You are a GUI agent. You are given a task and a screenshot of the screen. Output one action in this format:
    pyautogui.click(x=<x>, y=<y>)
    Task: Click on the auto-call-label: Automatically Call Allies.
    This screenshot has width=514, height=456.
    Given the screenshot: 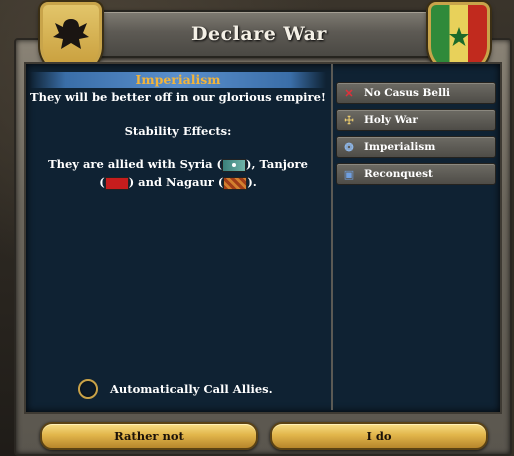 What is the action you would take?
    pyautogui.click(x=191, y=389)
    